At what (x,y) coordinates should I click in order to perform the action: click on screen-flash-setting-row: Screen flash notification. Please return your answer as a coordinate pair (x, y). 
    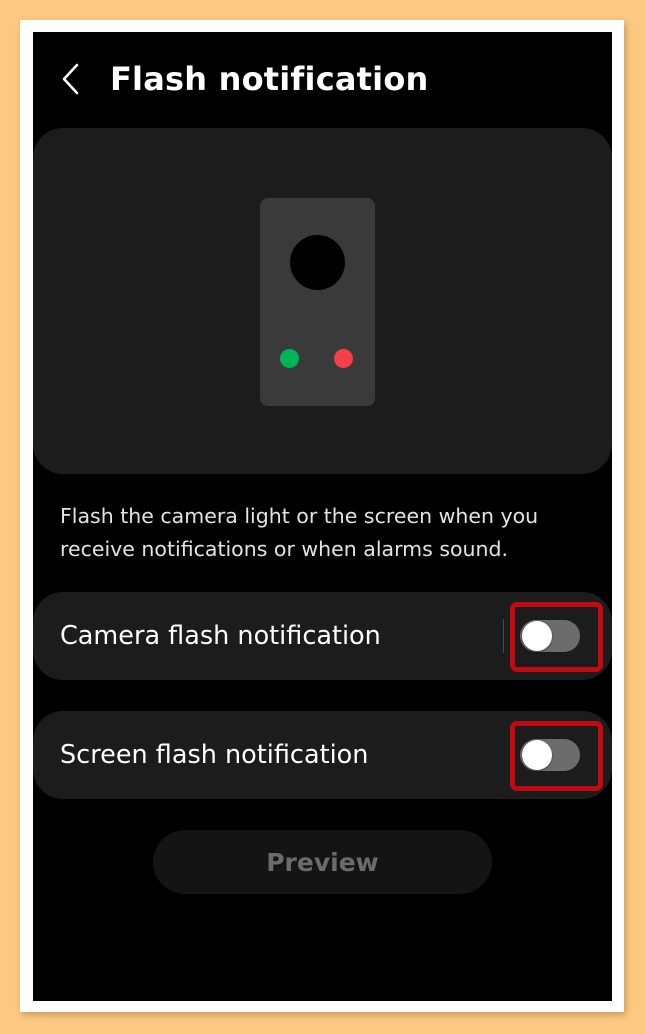
    Looking at the image, I should click on (322, 755).